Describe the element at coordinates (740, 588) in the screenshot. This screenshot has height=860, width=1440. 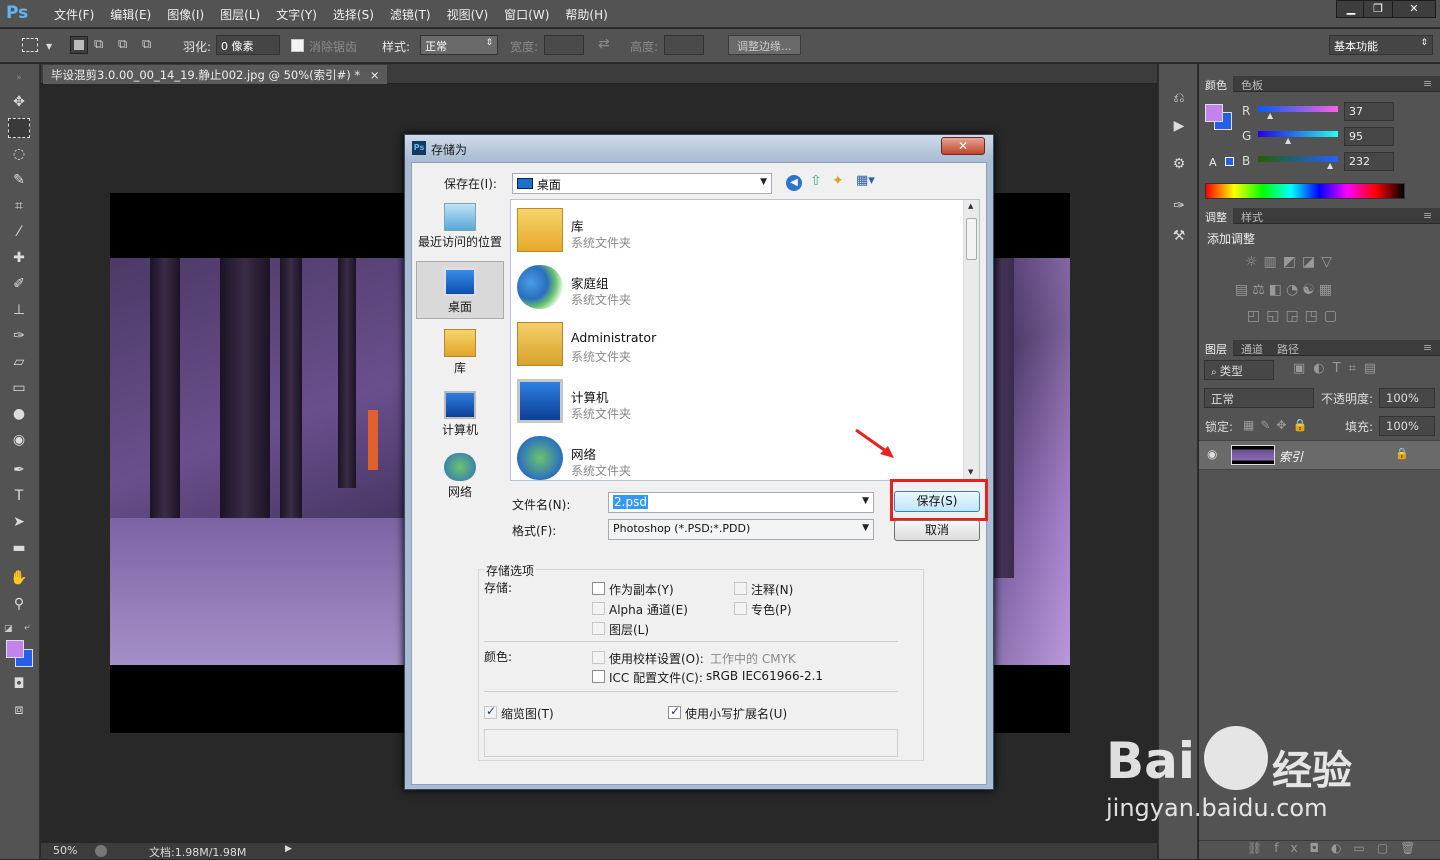
I see `notes-checkbox` at that location.